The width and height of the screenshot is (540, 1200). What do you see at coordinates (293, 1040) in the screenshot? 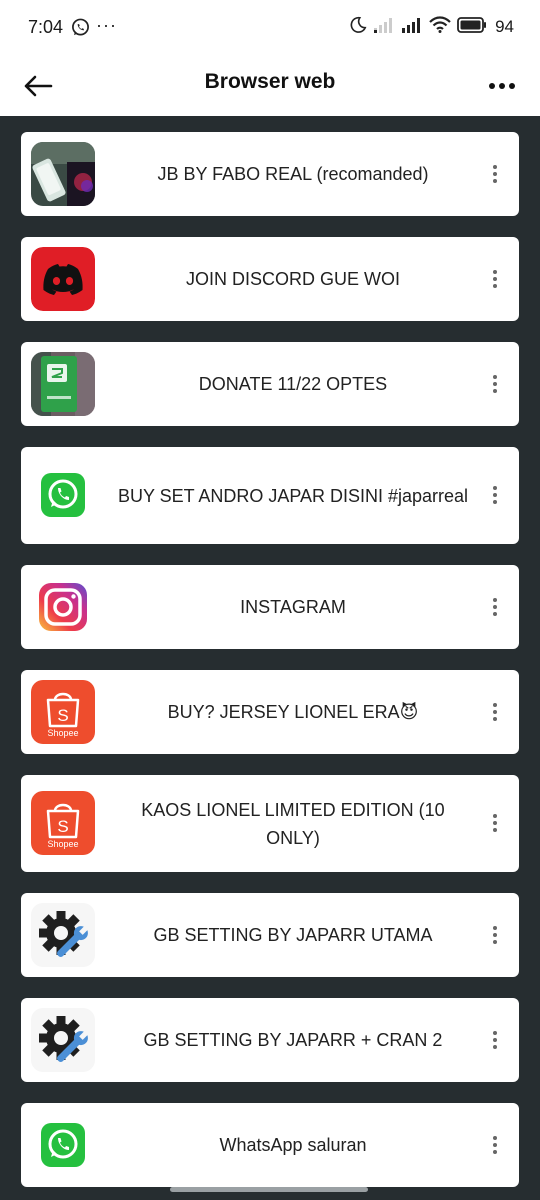
I see `item-label: GB SETTING BY JAPARR + CRAN 2` at bounding box center [293, 1040].